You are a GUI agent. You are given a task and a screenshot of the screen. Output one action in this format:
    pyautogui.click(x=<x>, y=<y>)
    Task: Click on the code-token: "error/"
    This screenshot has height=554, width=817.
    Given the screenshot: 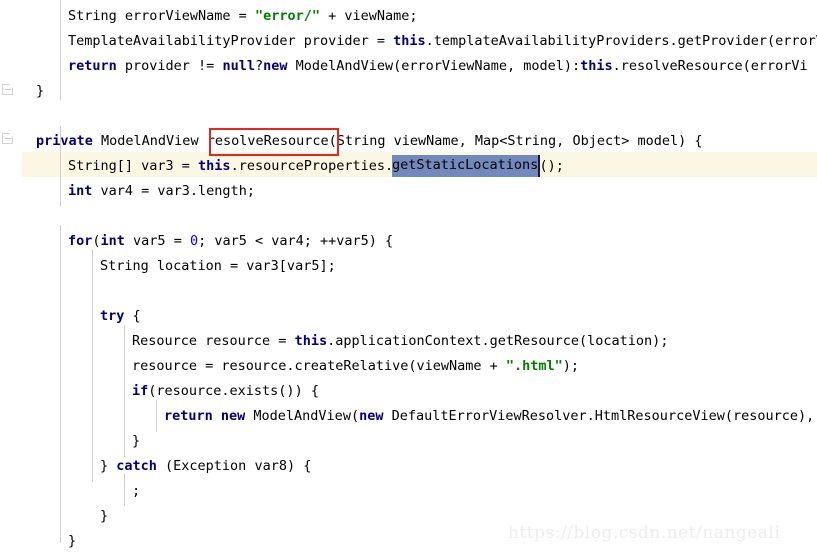 What is the action you would take?
    pyautogui.click(x=287, y=16)
    